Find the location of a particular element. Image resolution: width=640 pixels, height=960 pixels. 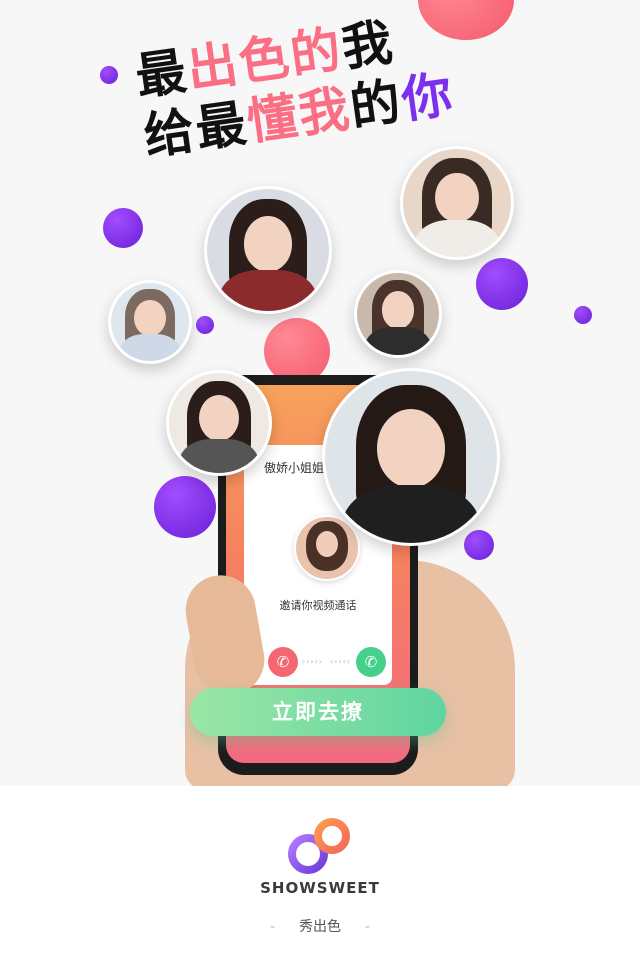

tagline-dash-right: - is located at coordinates (368, 927).